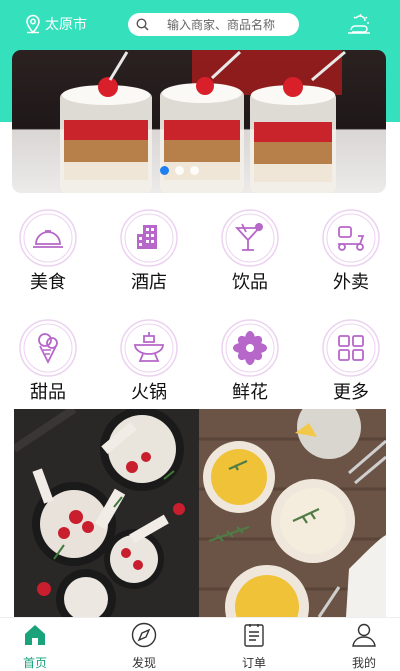 This screenshot has height=671, width=400. What do you see at coordinates (351, 348) in the screenshot?
I see `grid-icon` at bounding box center [351, 348].